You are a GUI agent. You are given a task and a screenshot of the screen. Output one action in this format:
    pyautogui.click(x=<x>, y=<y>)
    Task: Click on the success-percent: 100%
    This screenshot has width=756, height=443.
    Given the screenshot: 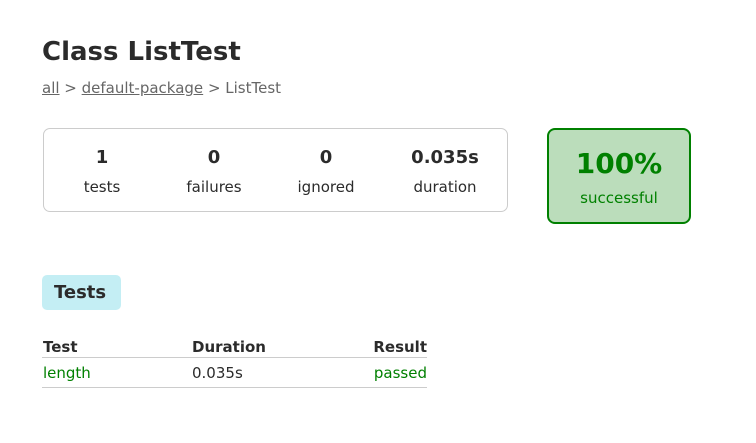 What is the action you would take?
    pyautogui.click(x=619, y=163)
    